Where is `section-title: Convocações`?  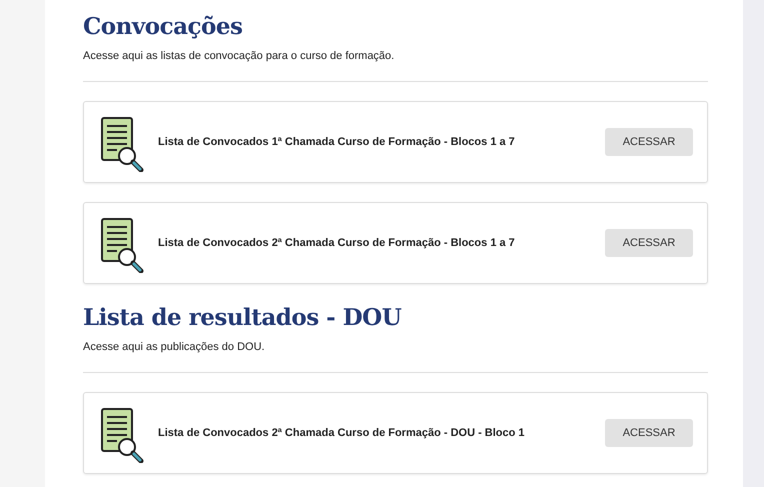 section-title: Convocações is located at coordinates (163, 27).